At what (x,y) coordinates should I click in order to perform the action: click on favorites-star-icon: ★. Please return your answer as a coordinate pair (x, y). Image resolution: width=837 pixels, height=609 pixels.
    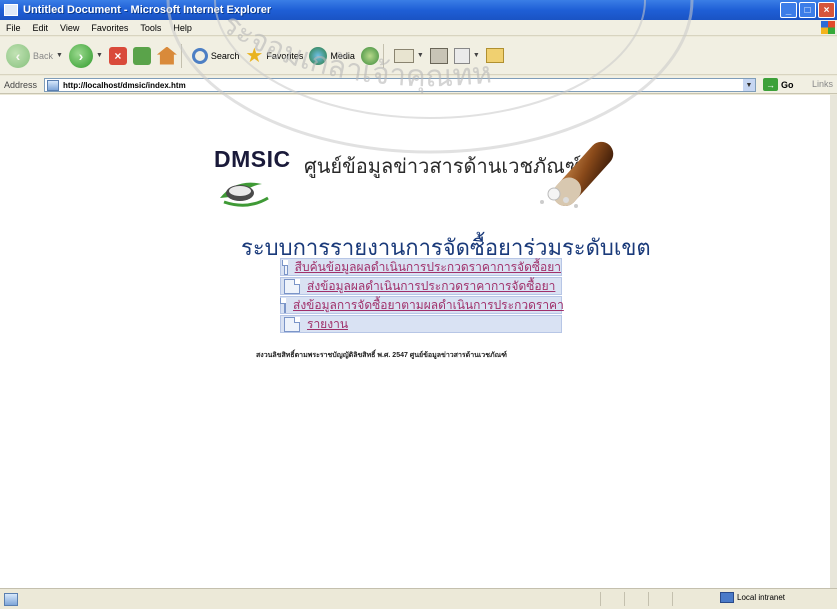
    Looking at the image, I should click on (254, 55).